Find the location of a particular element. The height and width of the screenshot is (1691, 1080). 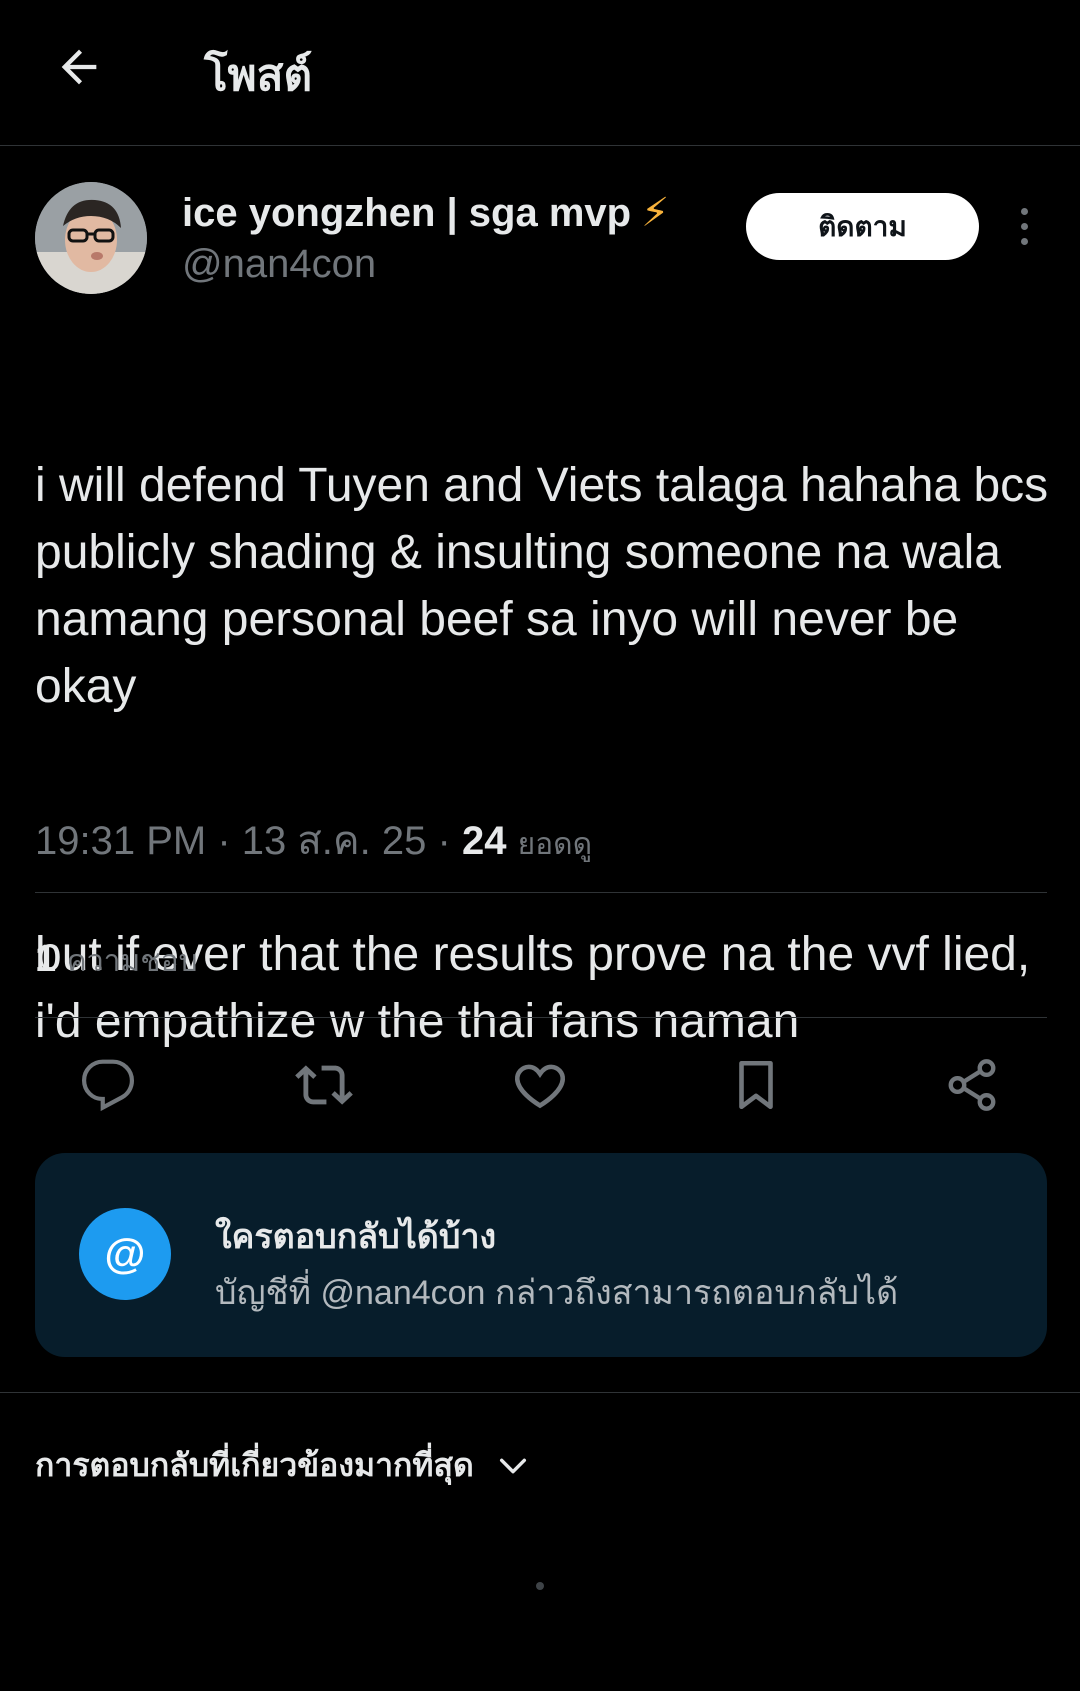

bookmark-icon is located at coordinates (756, 1085).